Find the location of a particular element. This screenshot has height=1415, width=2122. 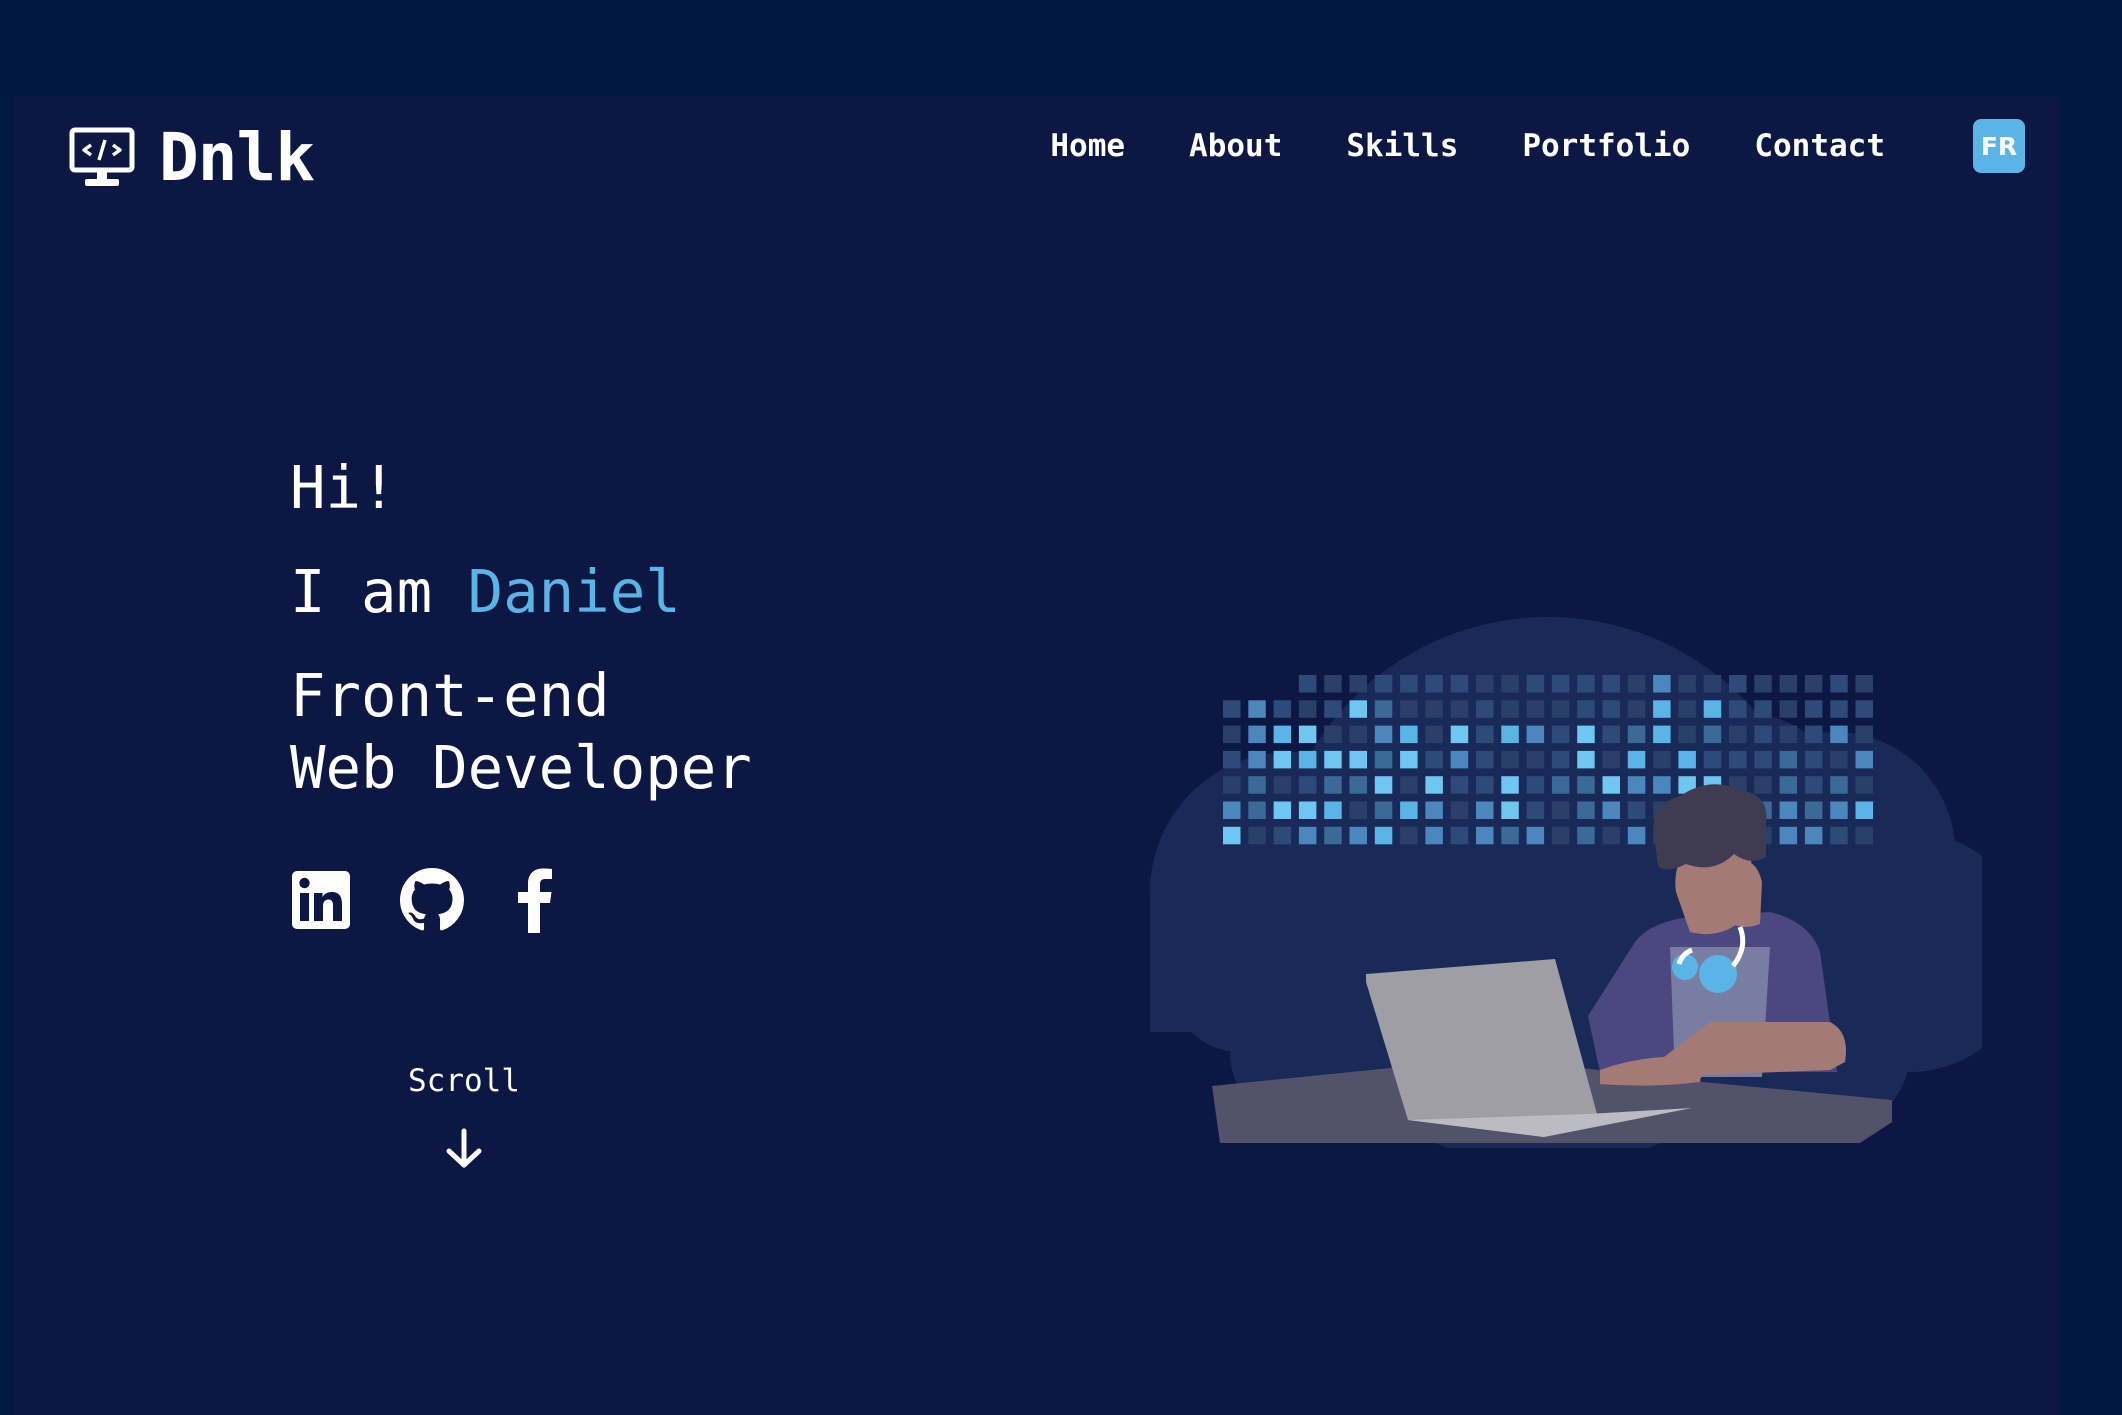

developer-illustration is located at coordinates (1566, 882).